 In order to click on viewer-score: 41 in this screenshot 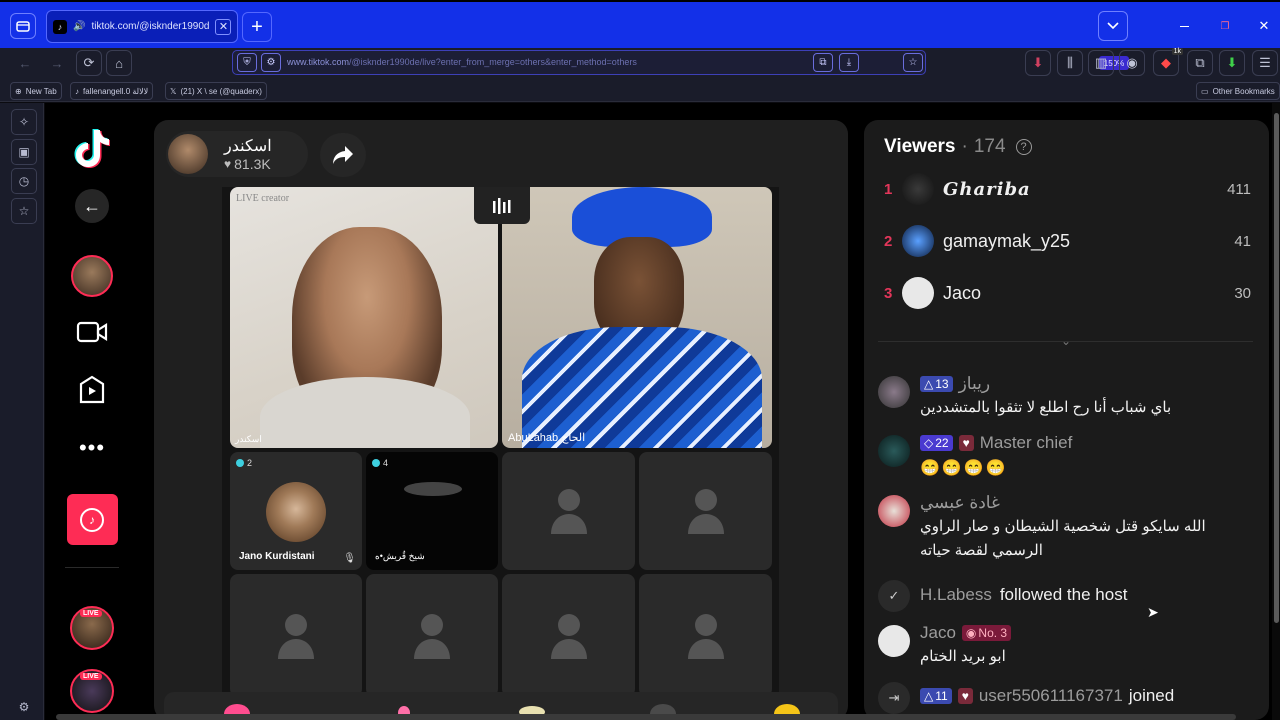, I will do `click(1242, 241)`.